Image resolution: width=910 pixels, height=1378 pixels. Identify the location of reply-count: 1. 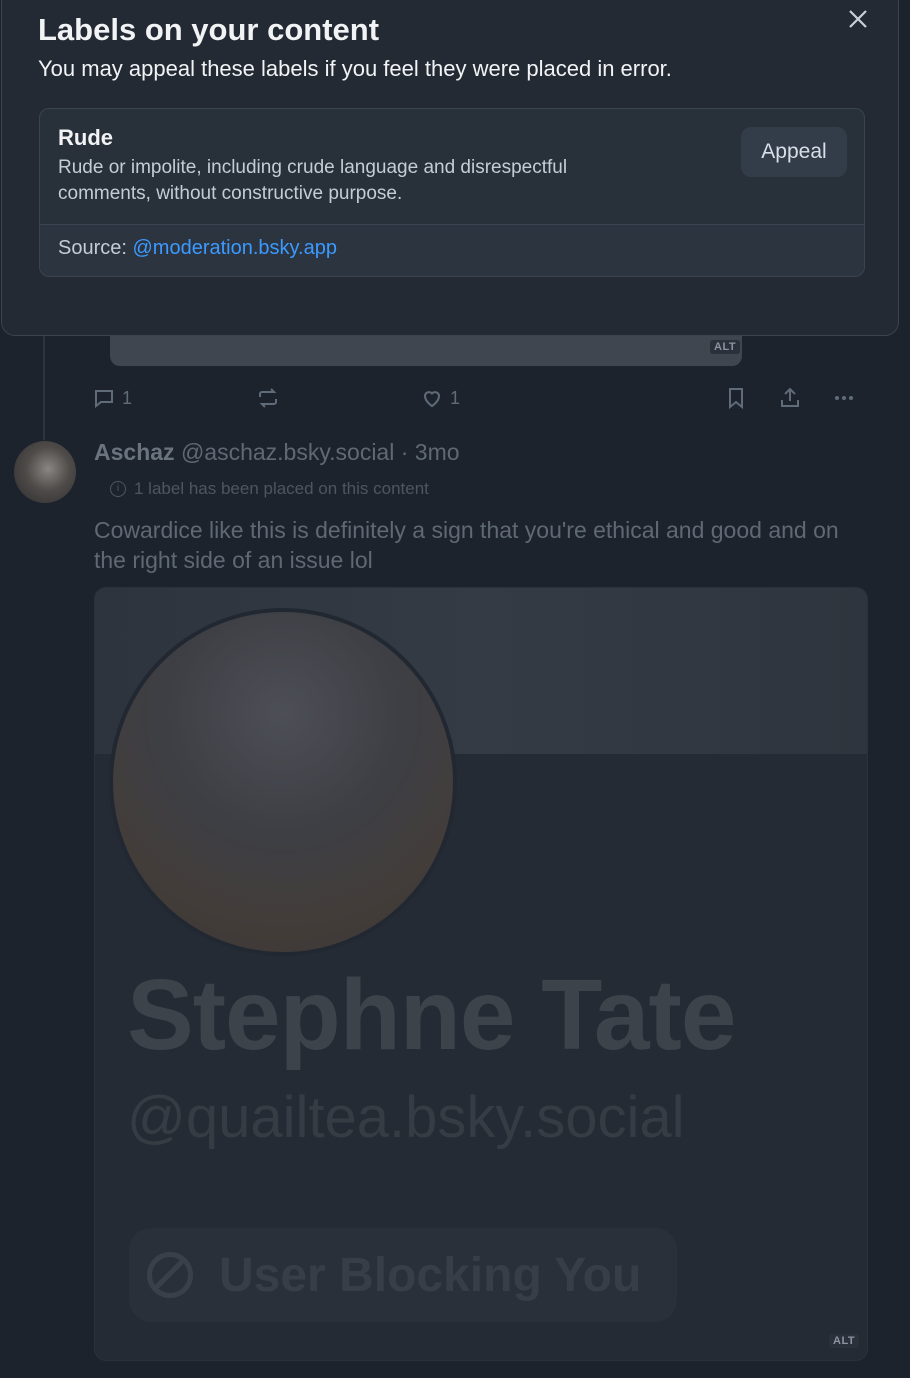
(127, 397).